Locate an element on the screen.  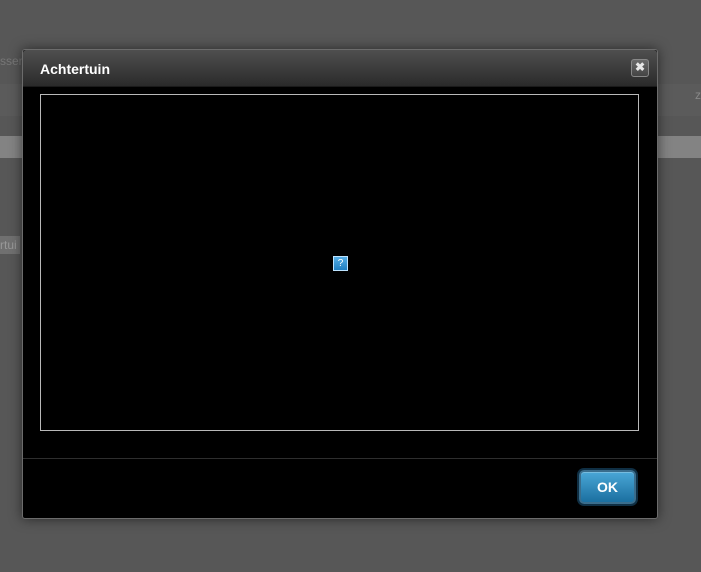
background-text-right: z is located at coordinates (698, 95).